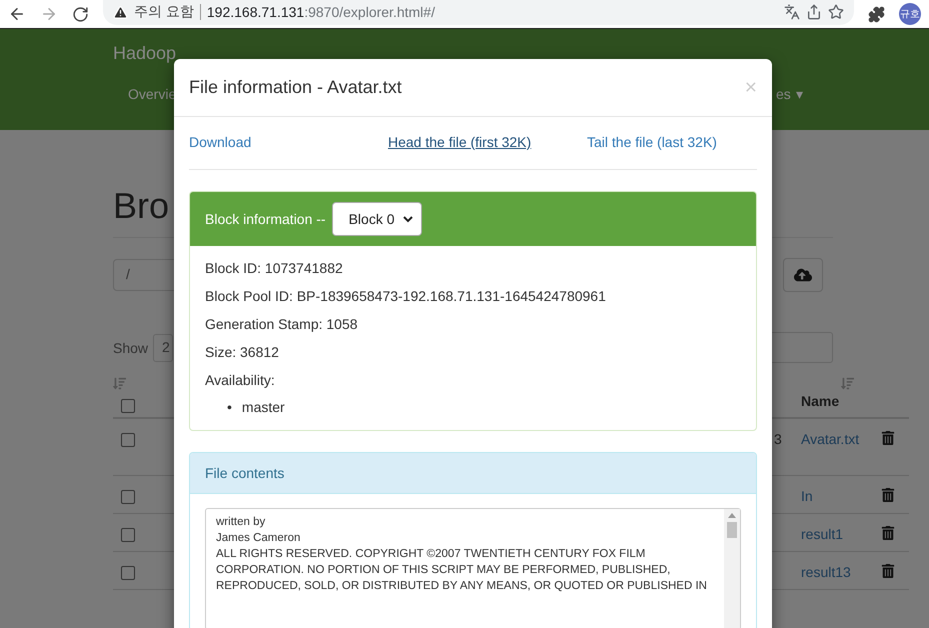 Image resolution: width=929 pixels, height=628 pixels. I want to click on caret-icon: ▾, so click(799, 94).